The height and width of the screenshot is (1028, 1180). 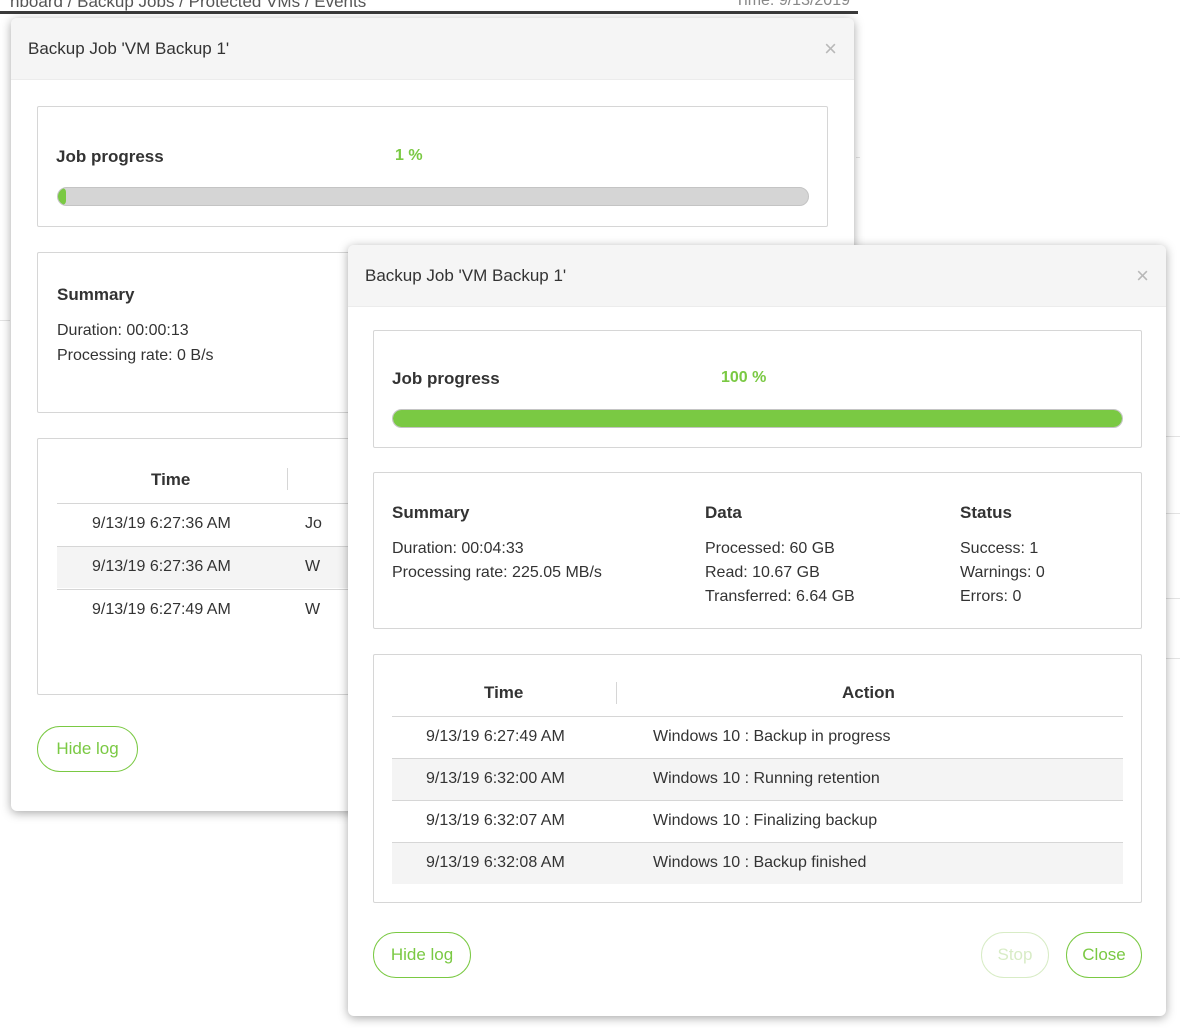 I want to click on status-warnings: Warnings: 0, so click(x=1002, y=572).